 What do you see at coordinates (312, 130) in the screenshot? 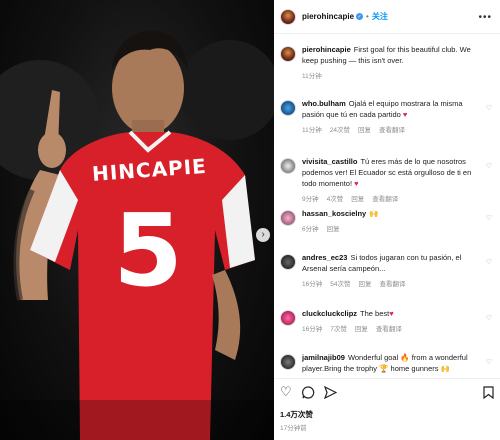
I see `comment-time: 11分钟` at bounding box center [312, 130].